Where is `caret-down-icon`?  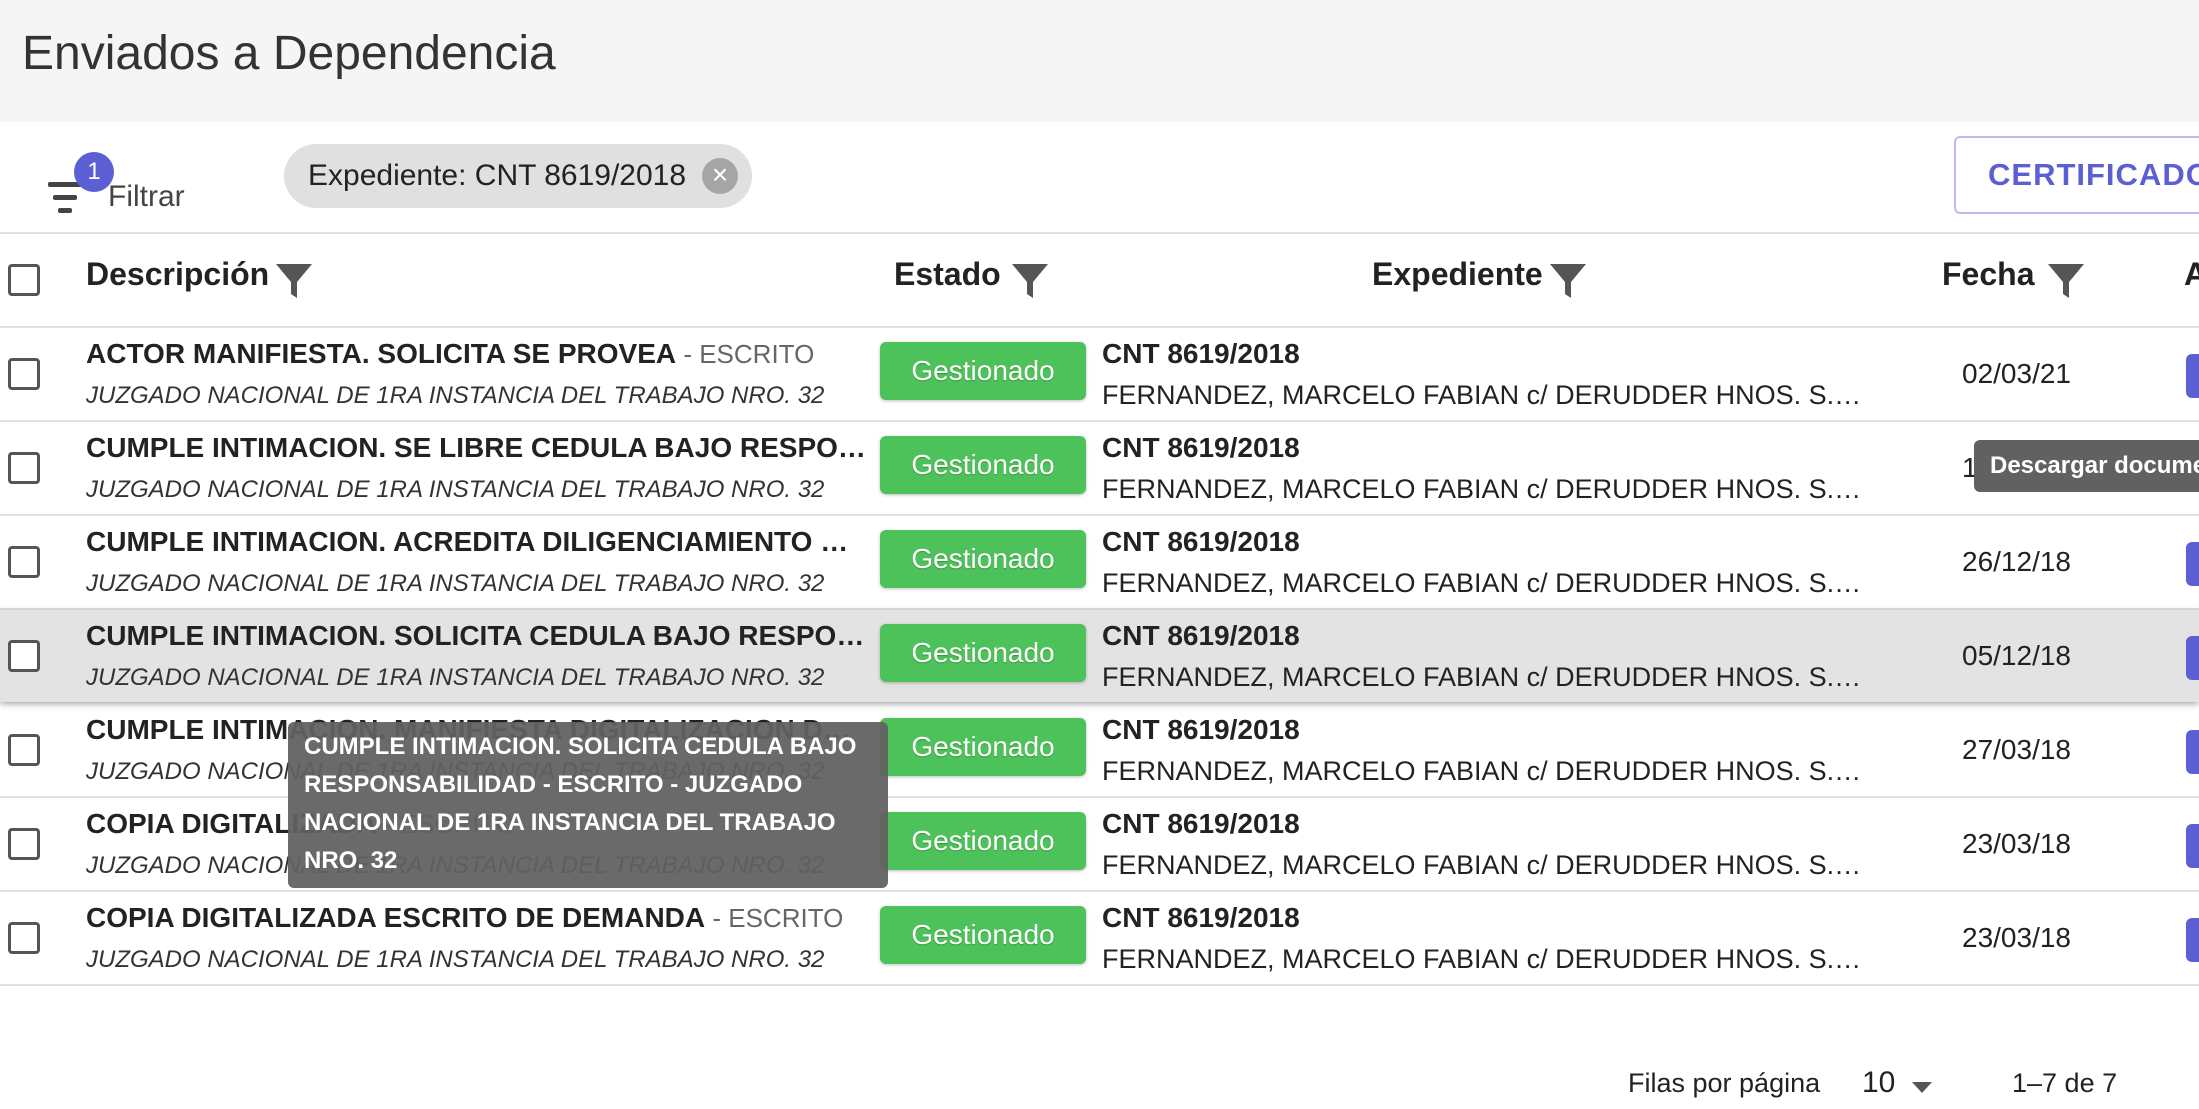
caret-down-icon is located at coordinates (1922, 1087).